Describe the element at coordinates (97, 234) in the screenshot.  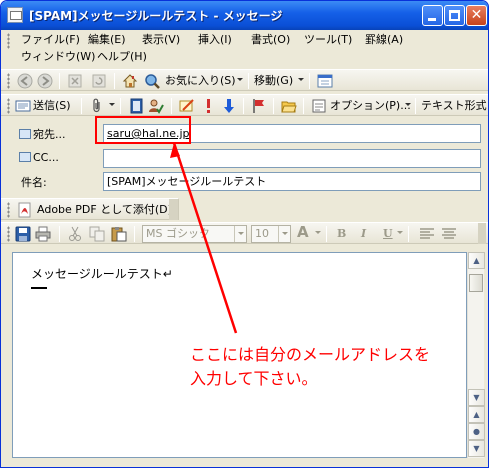
I see `copy-icon` at that location.